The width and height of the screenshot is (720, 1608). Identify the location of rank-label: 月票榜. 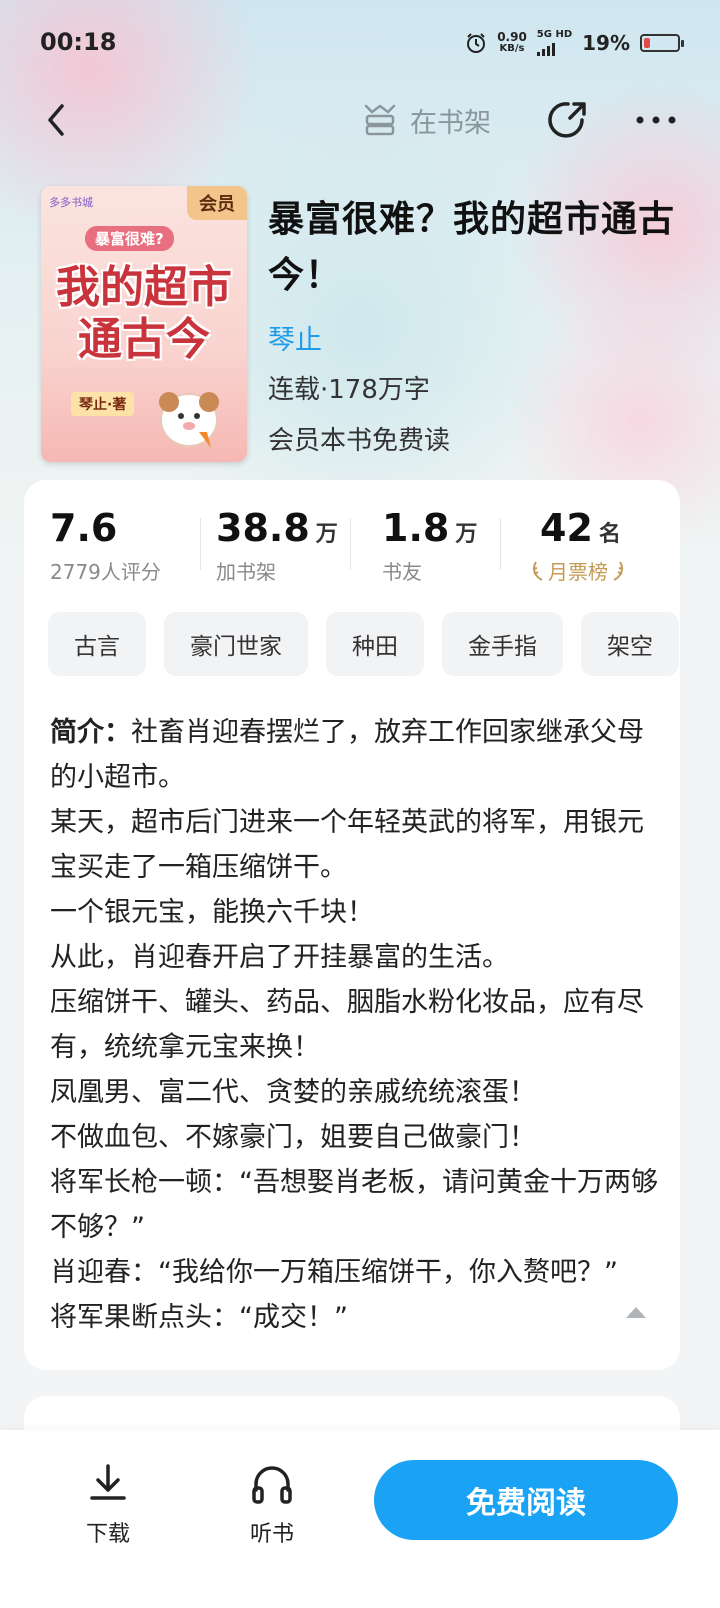
(578, 572).